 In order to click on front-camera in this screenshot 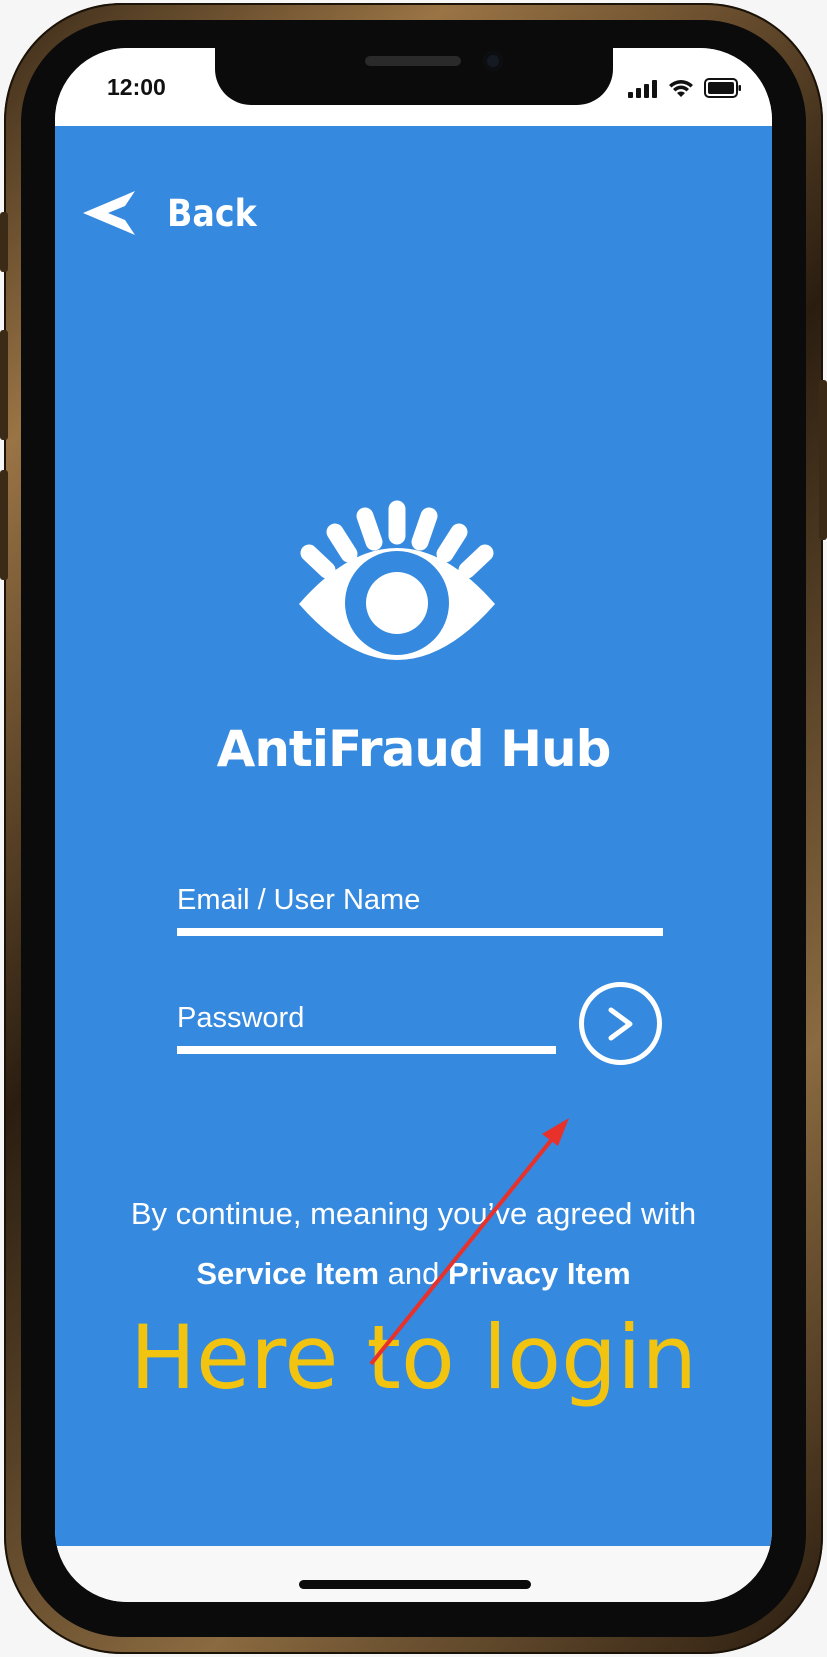, I will do `click(493, 61)`.